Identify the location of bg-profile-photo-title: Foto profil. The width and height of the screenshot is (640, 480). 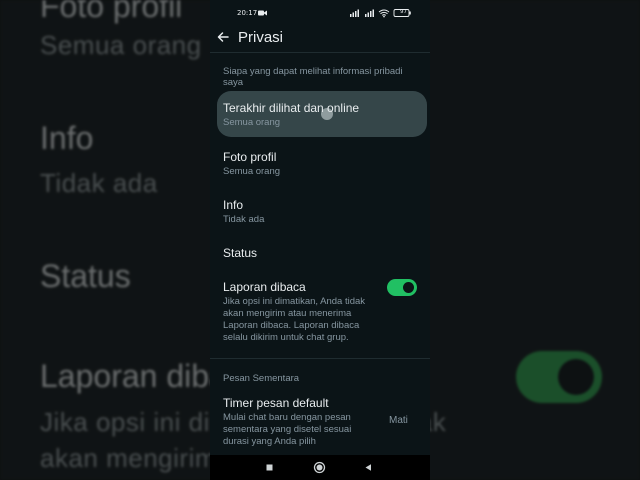
(111, 12).